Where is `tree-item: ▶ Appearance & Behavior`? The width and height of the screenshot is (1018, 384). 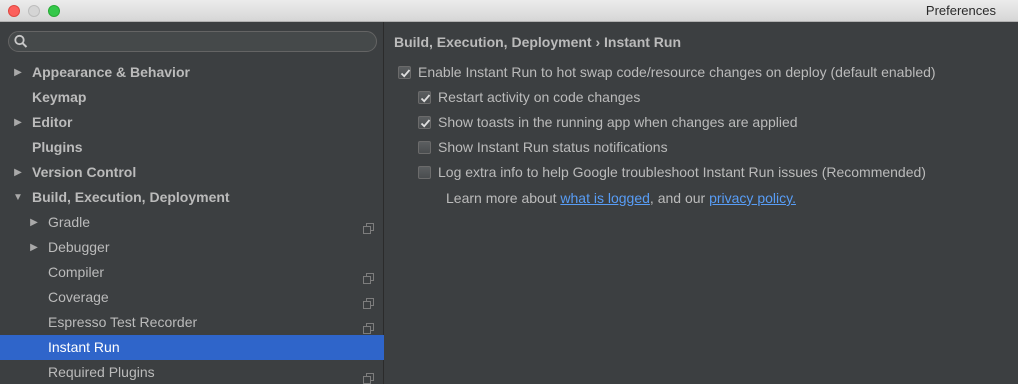 tree-item: ▶ Appearance & Behavior is located at coordinates (192, 72).